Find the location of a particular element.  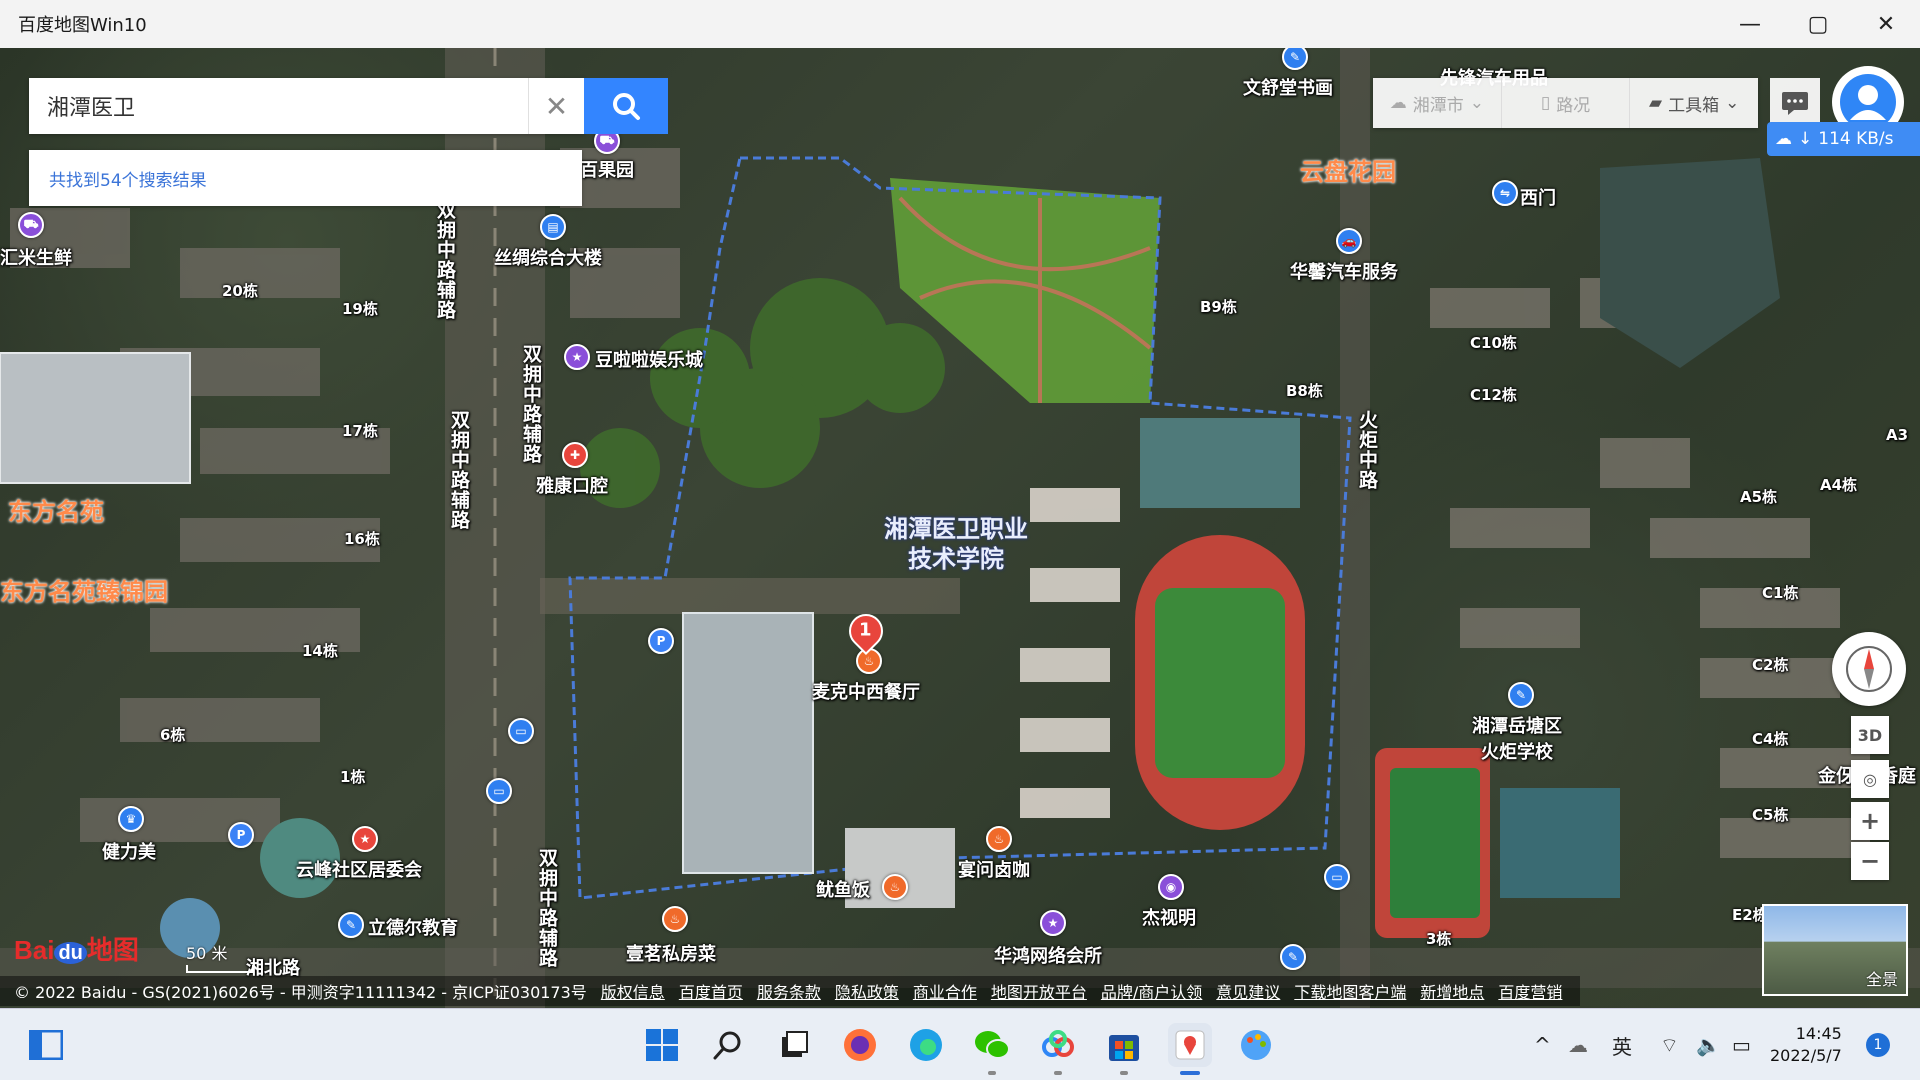

link-copyright-info: 版权信息 is located at coordinates (633, 991).